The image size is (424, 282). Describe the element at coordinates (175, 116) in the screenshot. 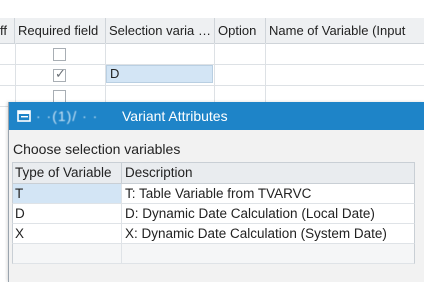

I see `dialog-title: Variant Attributes` at that location.